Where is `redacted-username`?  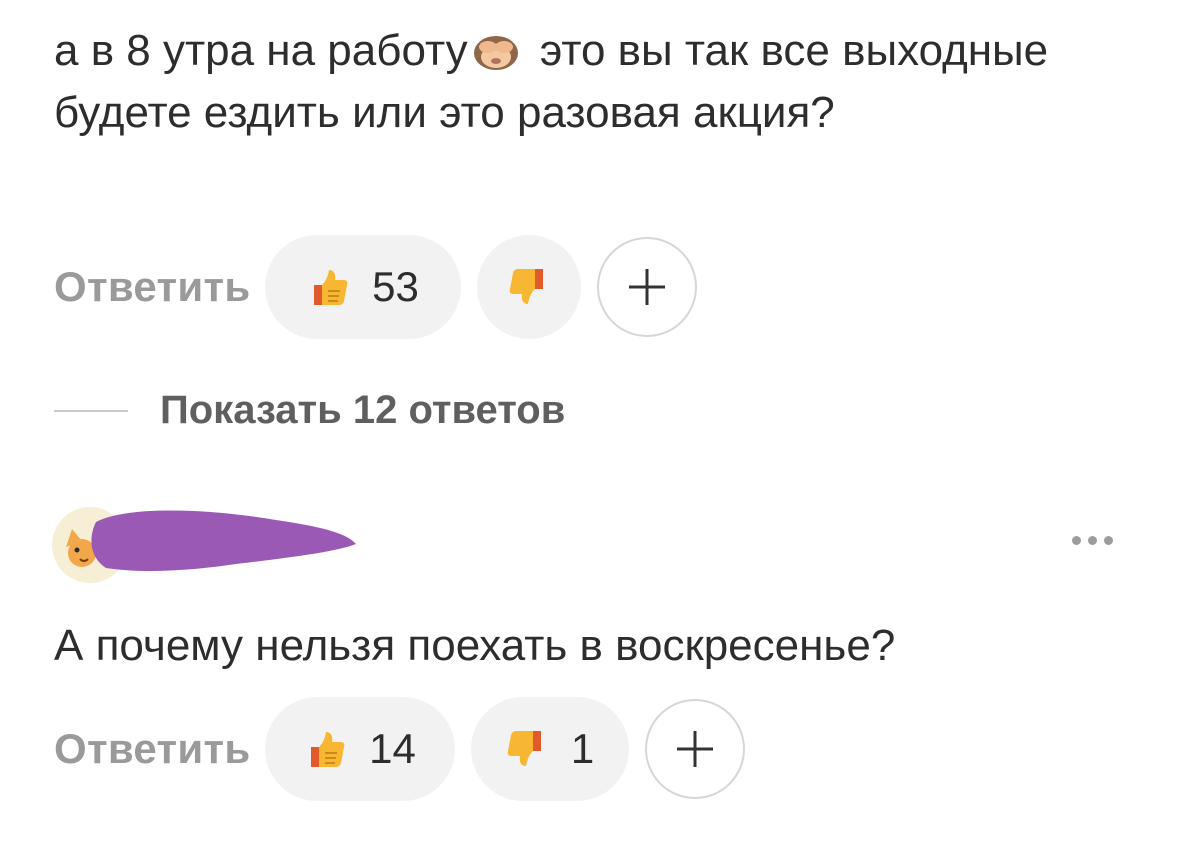
redacted-username is located at coordinates (223, 540).